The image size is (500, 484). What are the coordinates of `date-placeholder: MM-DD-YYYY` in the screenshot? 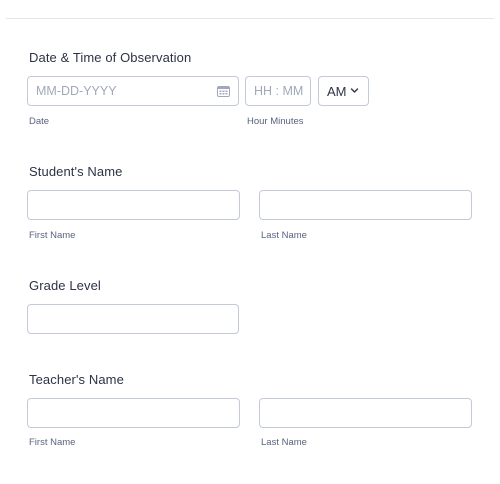 It's located at (76, 91).